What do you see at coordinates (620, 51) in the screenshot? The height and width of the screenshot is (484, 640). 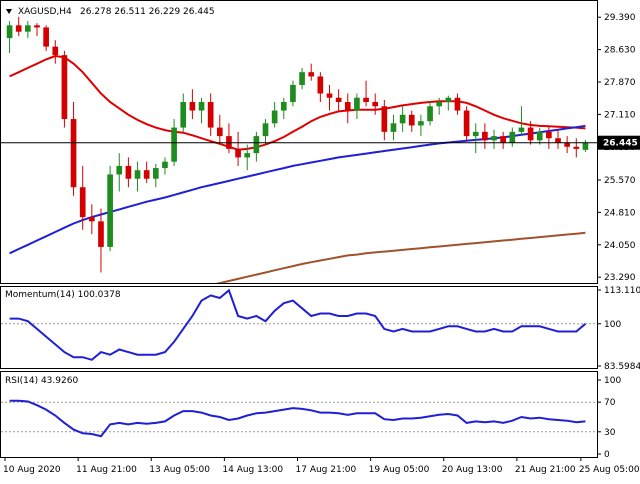 I see `y-tick-label: 28.630` at bounding box center [620, 51].